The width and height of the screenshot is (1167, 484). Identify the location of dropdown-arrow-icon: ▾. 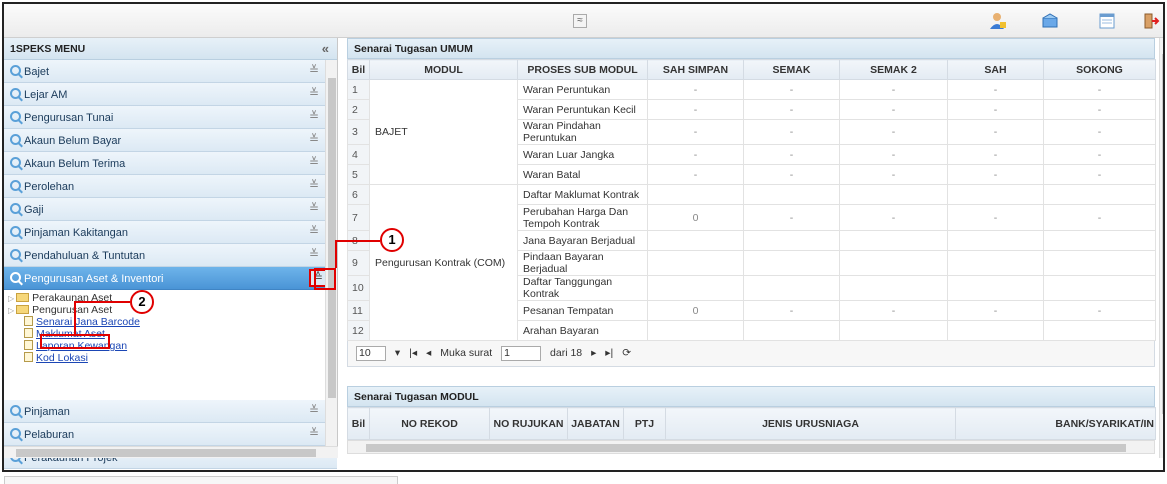
(397, 353).